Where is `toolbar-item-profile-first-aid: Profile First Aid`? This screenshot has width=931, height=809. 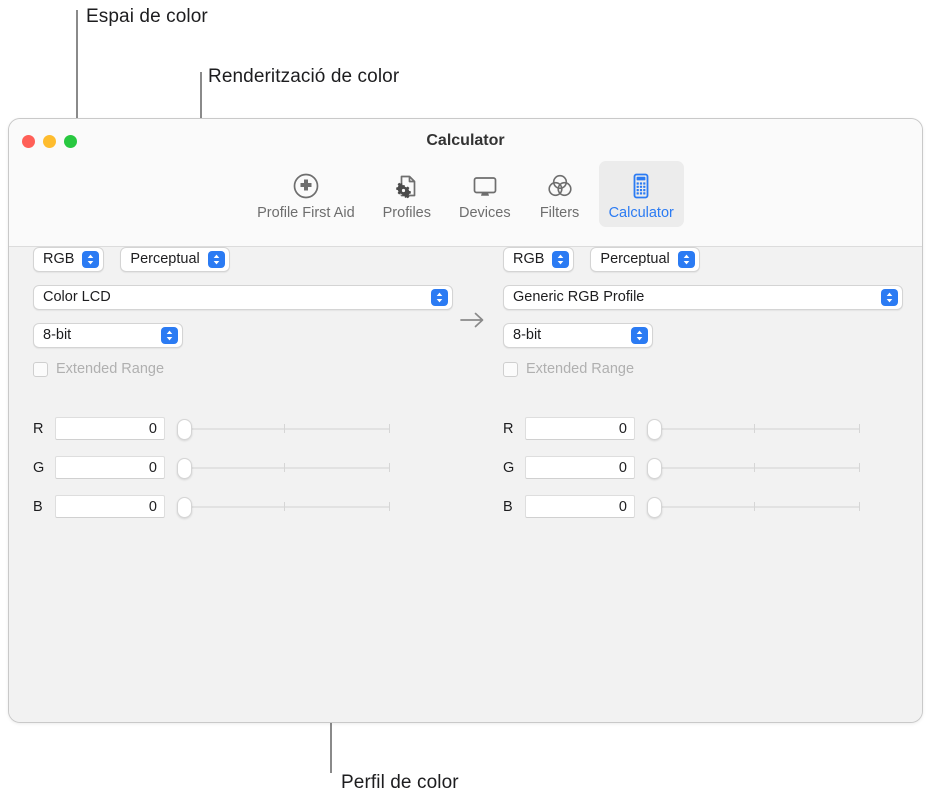 toolbar-item-profile-first-aid: Profile First Aid is located at coordinates (306, 194).